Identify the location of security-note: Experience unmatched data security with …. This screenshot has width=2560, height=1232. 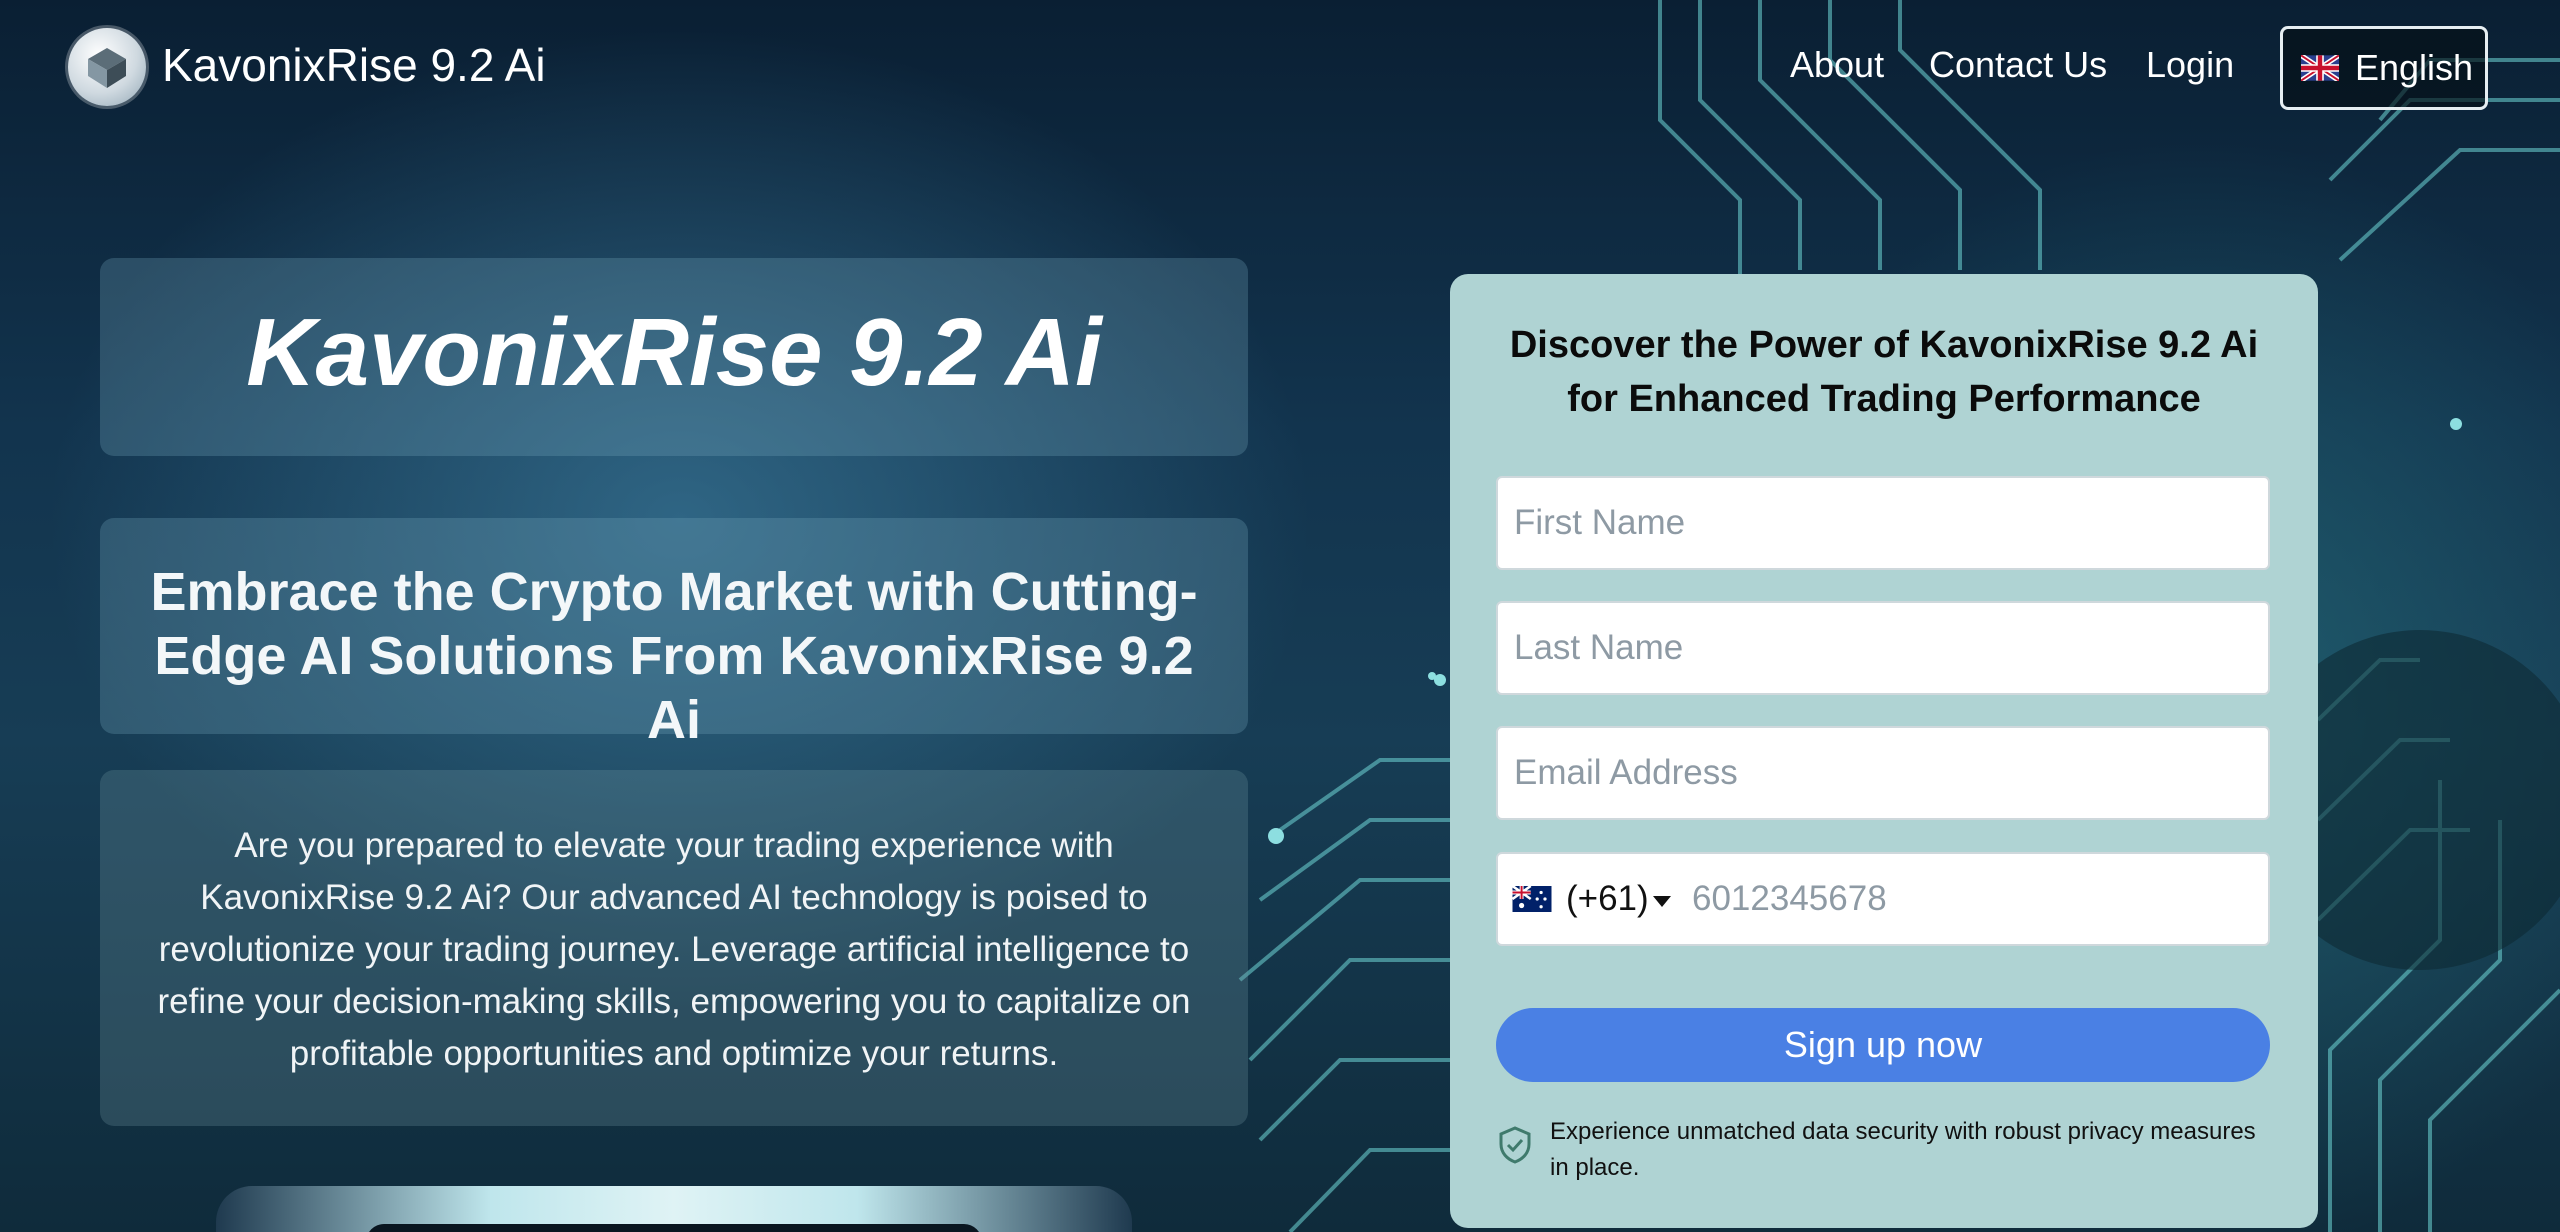
(1903, 1149).